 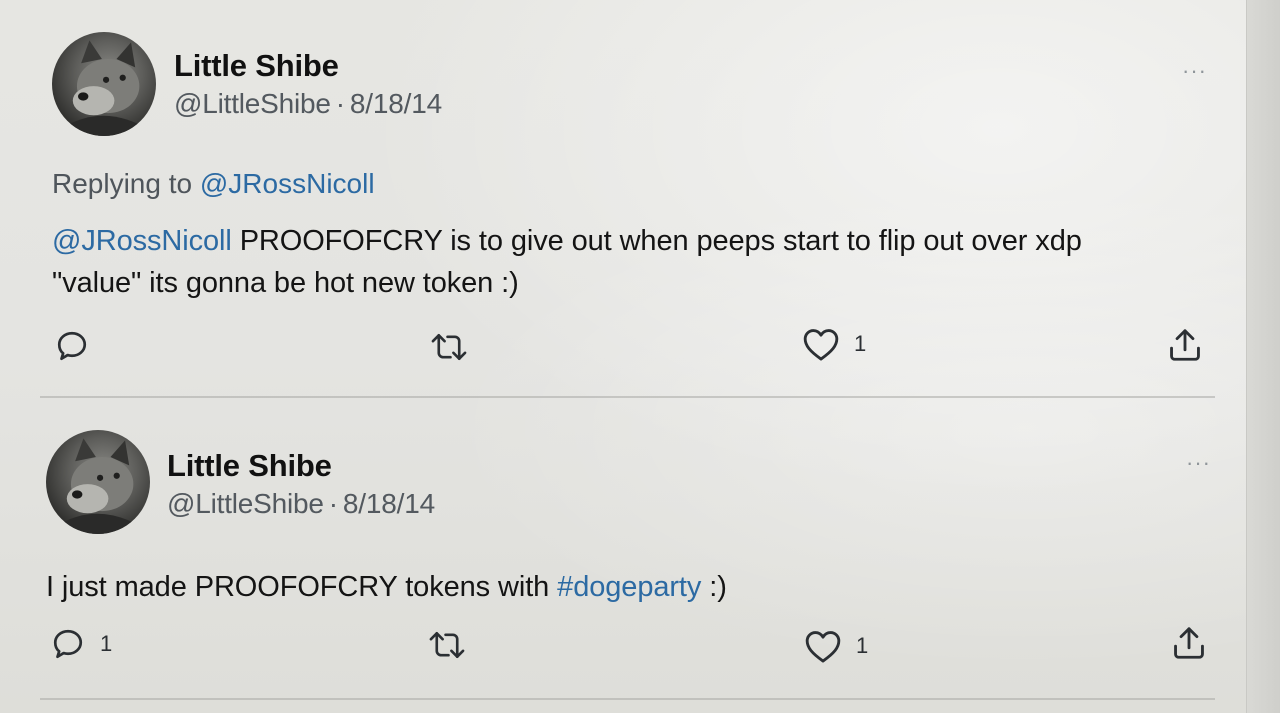 I want to click on tweet-text-part: :), so click(x=718, y=587).